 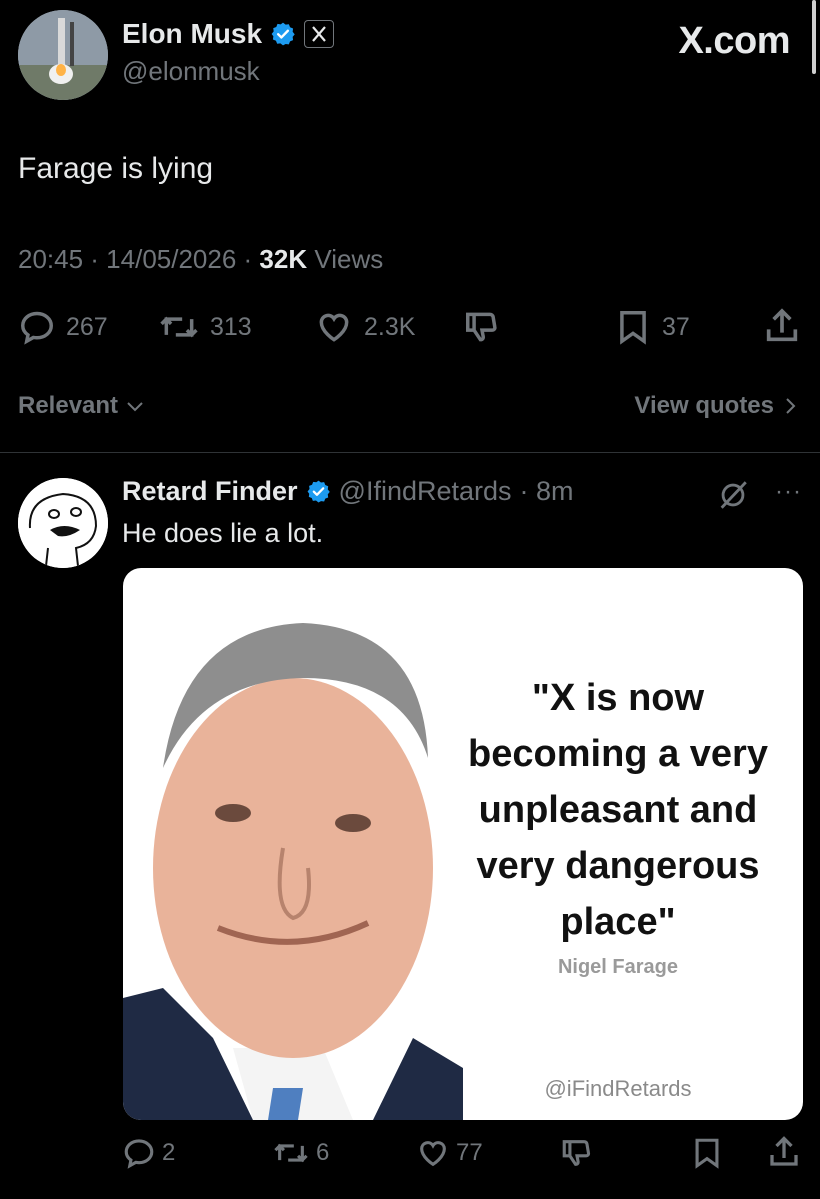 I want to click on reply-author-avatar, so click(x=63, y=523).